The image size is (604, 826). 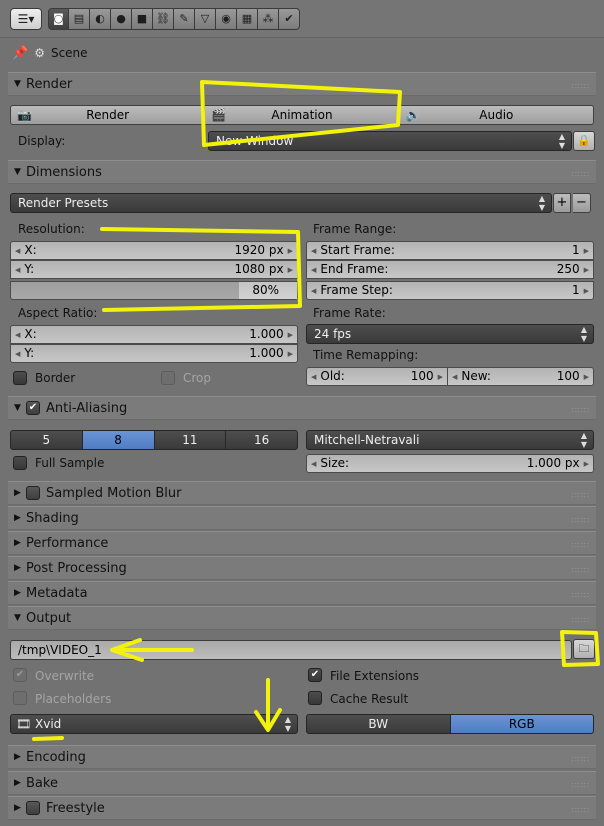 What do you see at coordinates (584, 649) in the screenshot?
I see `browse-folder-button: 🗀` at bounding box center [584, 649].